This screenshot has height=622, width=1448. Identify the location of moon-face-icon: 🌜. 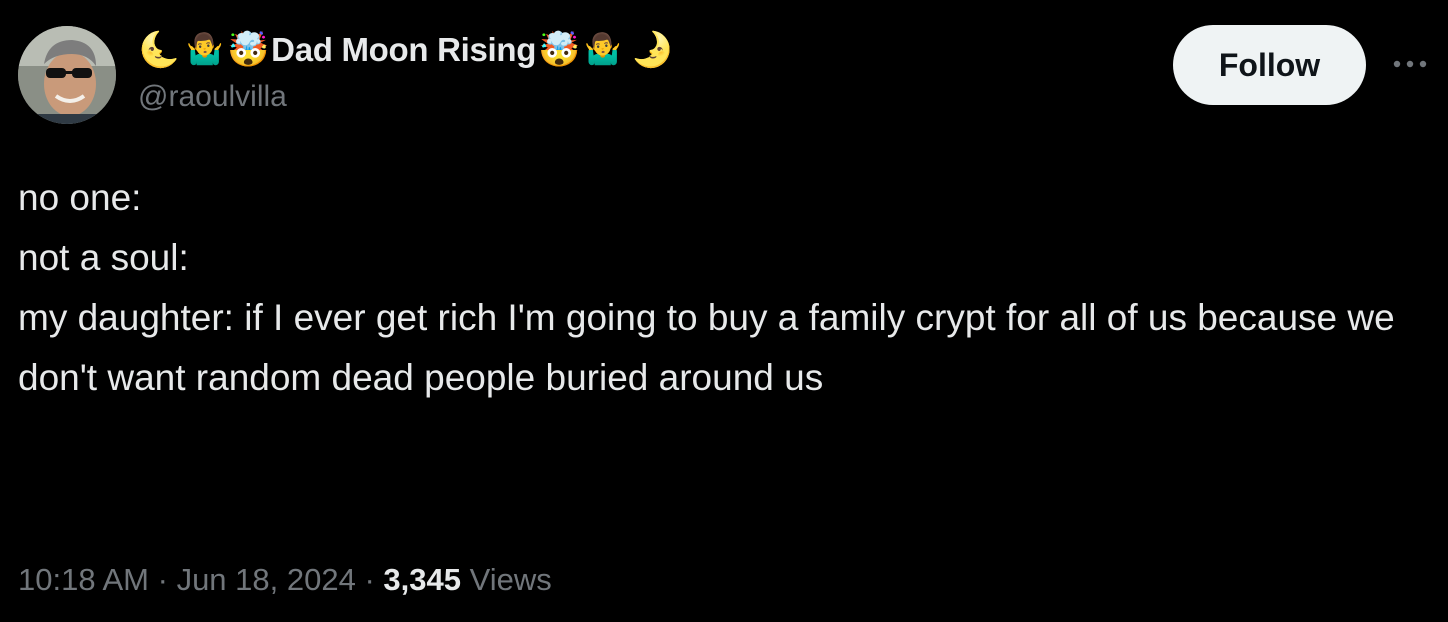
(159, 50).